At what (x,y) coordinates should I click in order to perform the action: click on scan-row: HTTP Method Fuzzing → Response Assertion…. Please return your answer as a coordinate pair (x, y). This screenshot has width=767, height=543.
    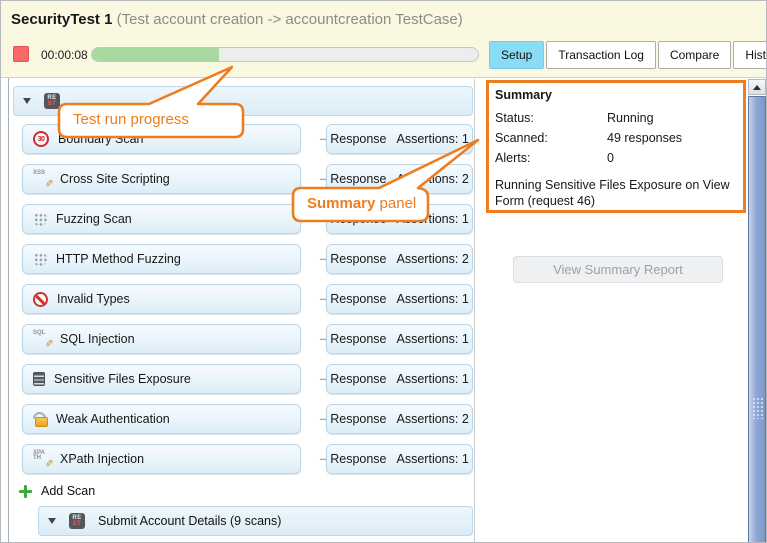
    Looking at the image, I should click on (247, 259).